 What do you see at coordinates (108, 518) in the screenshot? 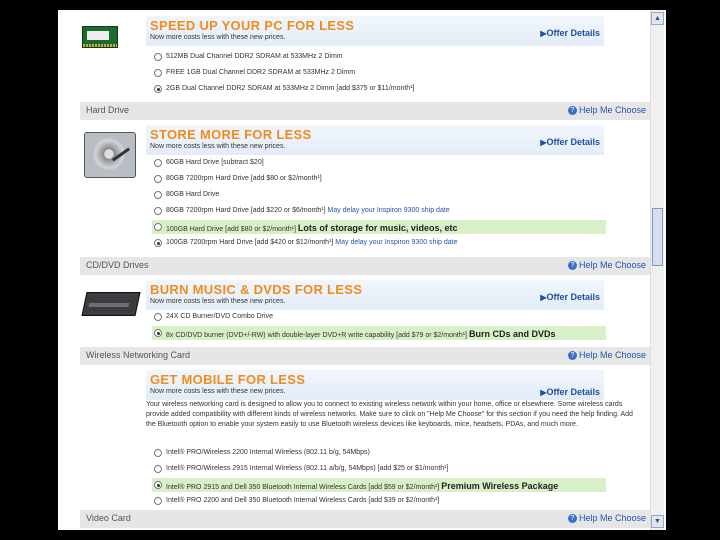
I see `section-title: Video Card` at bounding box center [108, 518].